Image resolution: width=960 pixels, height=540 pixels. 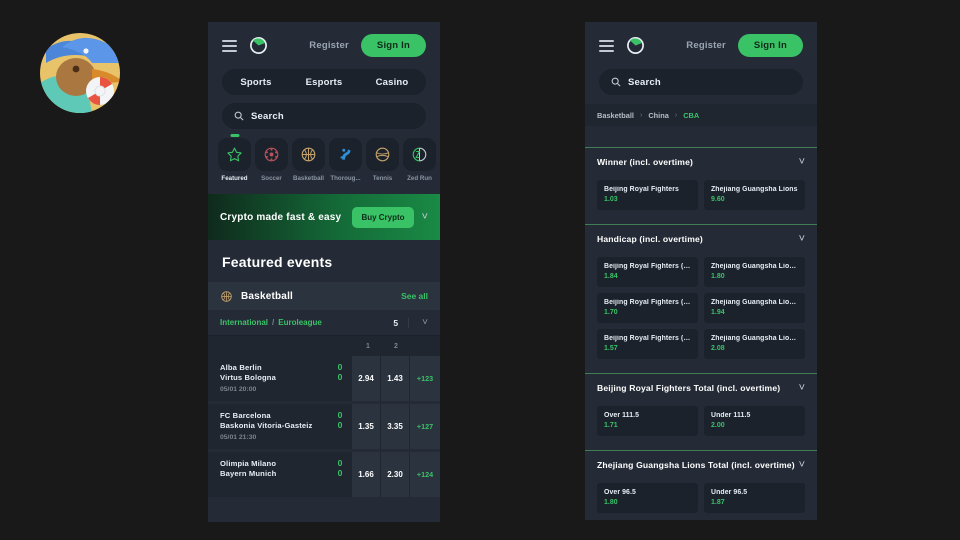 I want to click on selection-button: Beijing Royal Fighters (-14.5) 1.70, so click(x=647, y=308).